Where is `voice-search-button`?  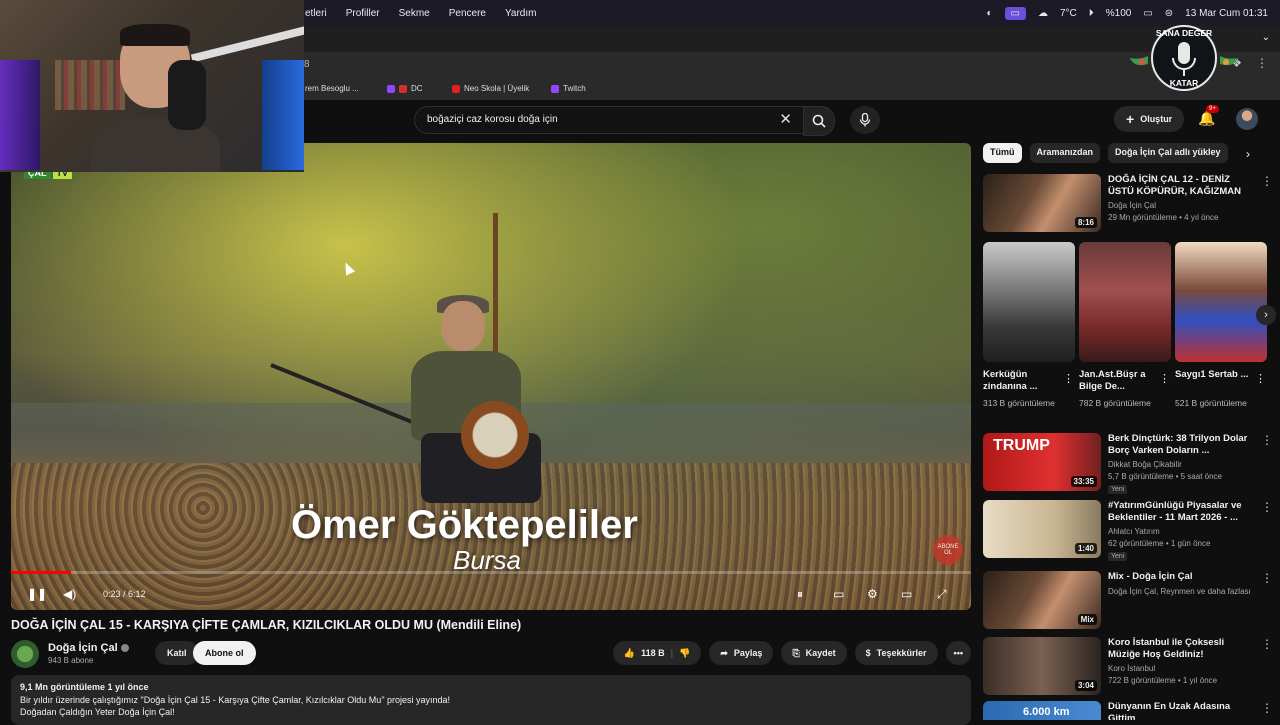 voice-search-button is located at coordinates (865, 120).